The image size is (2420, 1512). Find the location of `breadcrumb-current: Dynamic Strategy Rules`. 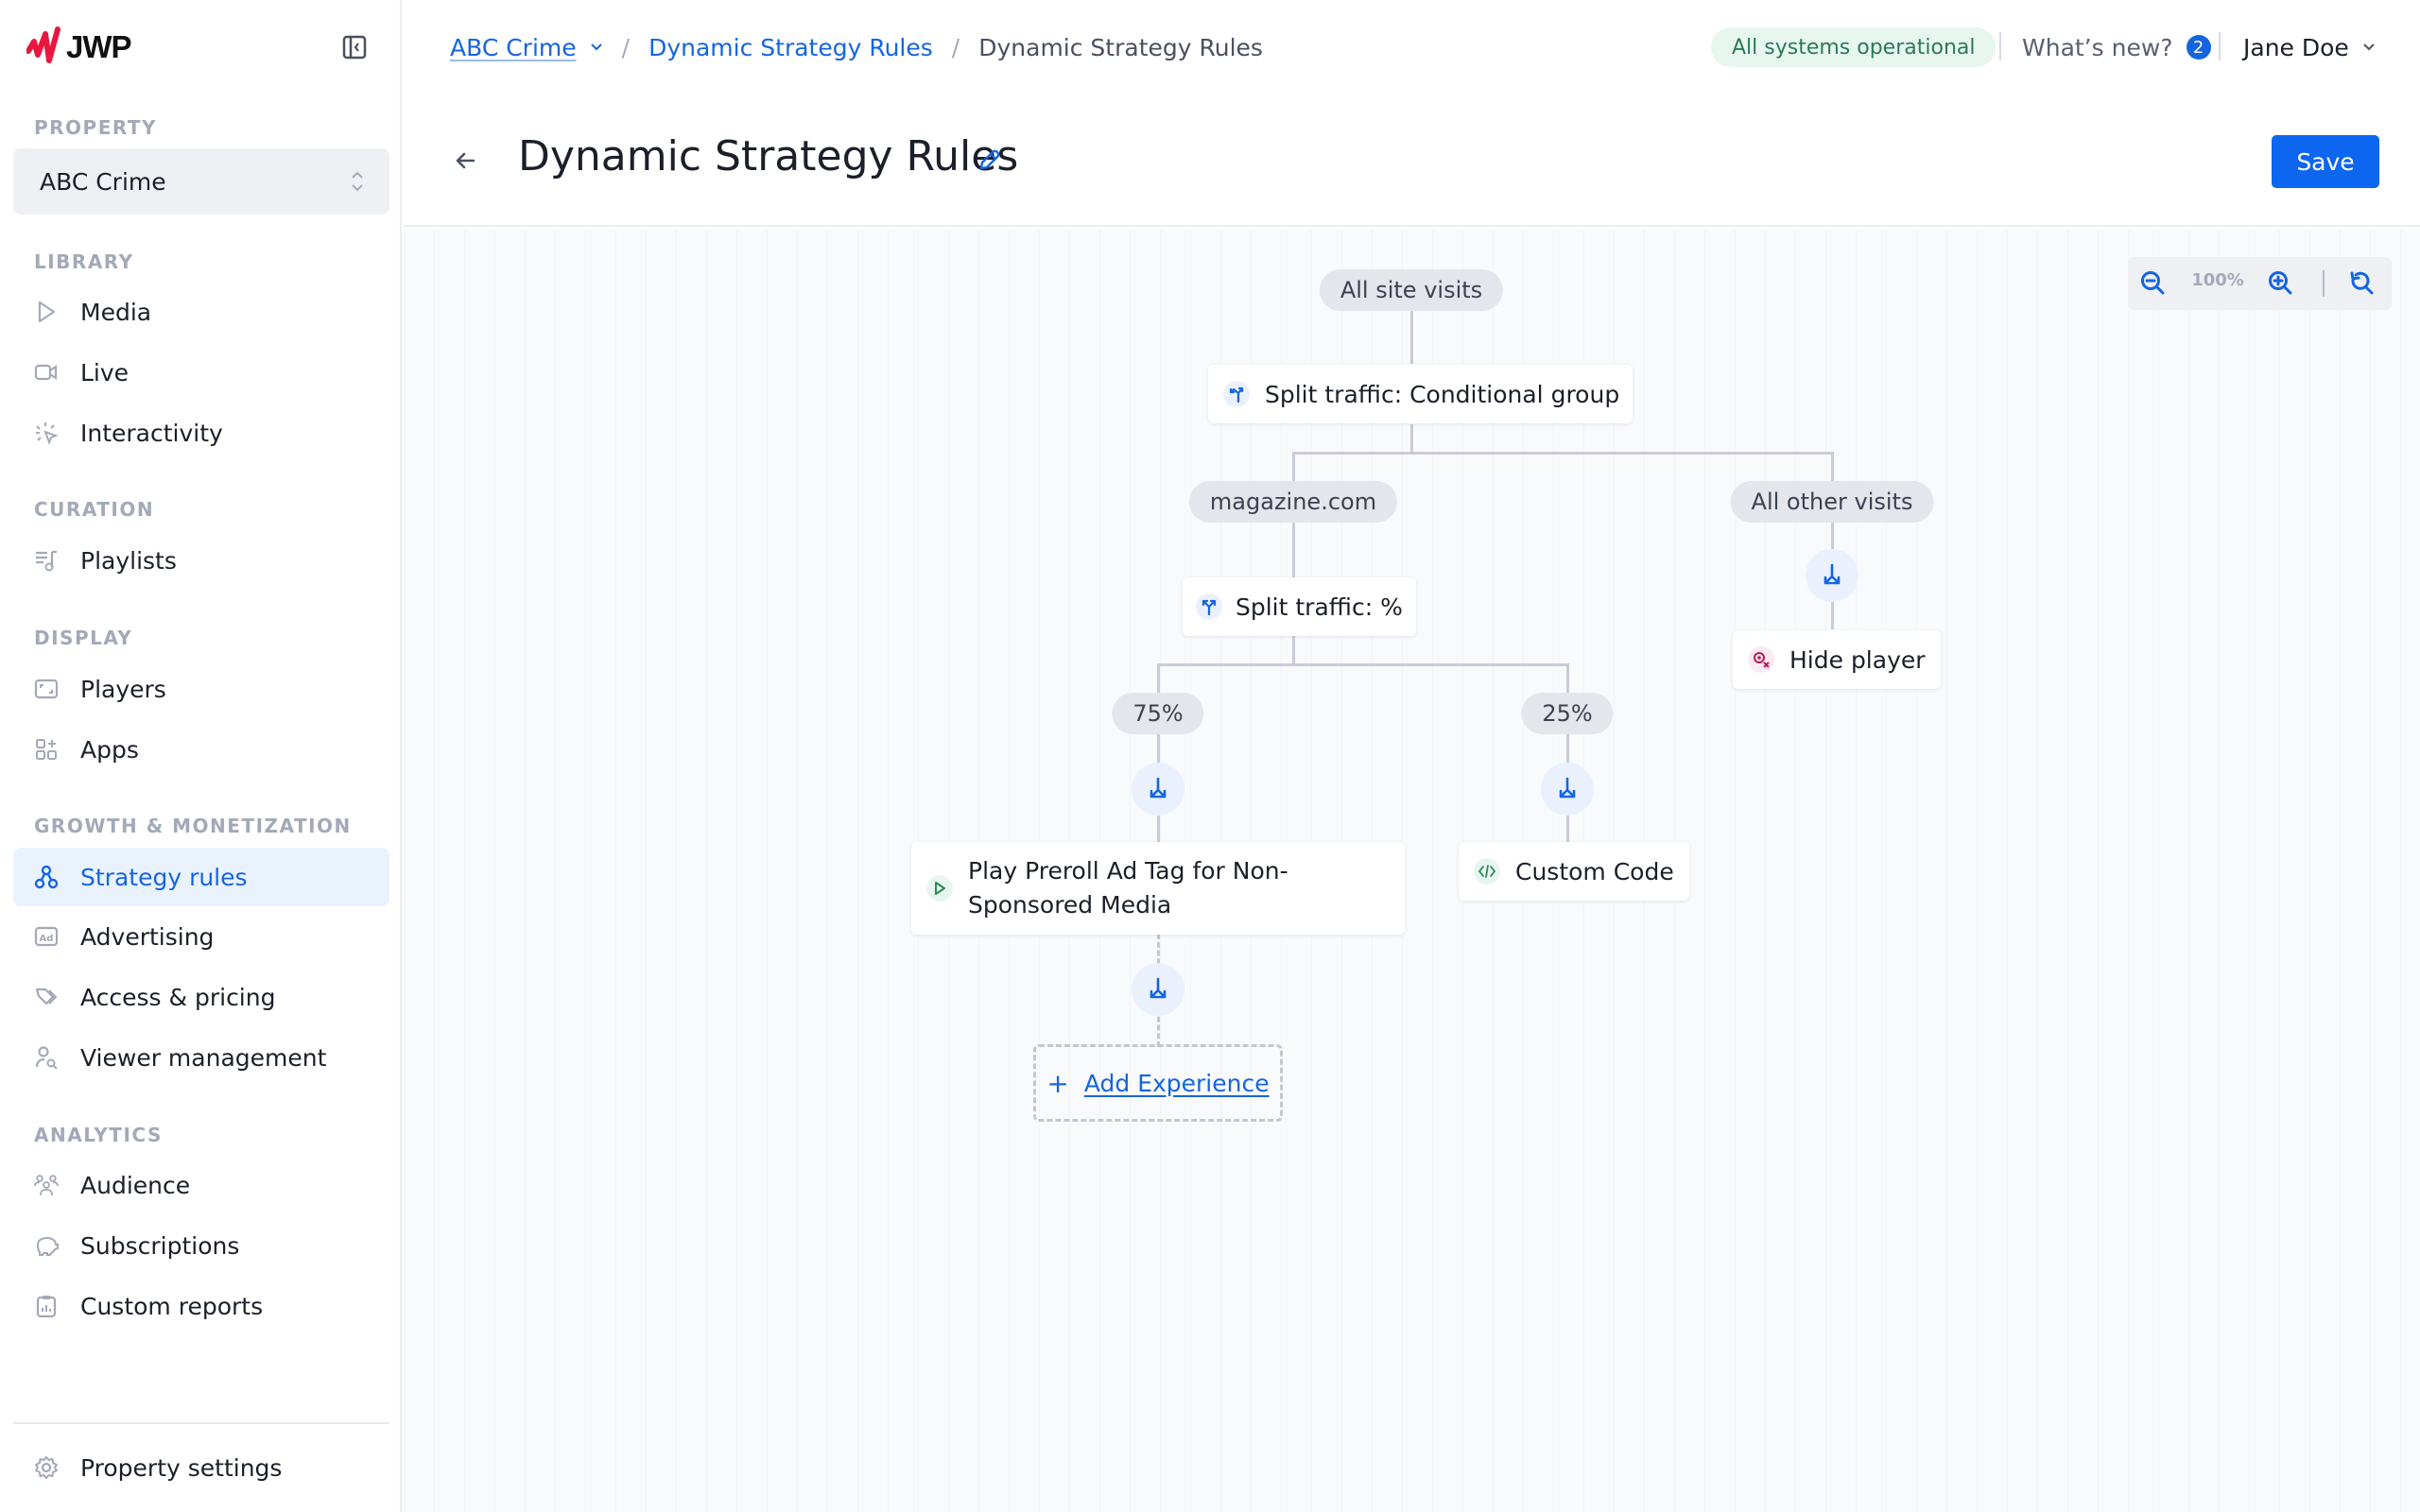

breadcrumb-current: Dynamic Strategy Rules is located at coordinates (1120, 47).